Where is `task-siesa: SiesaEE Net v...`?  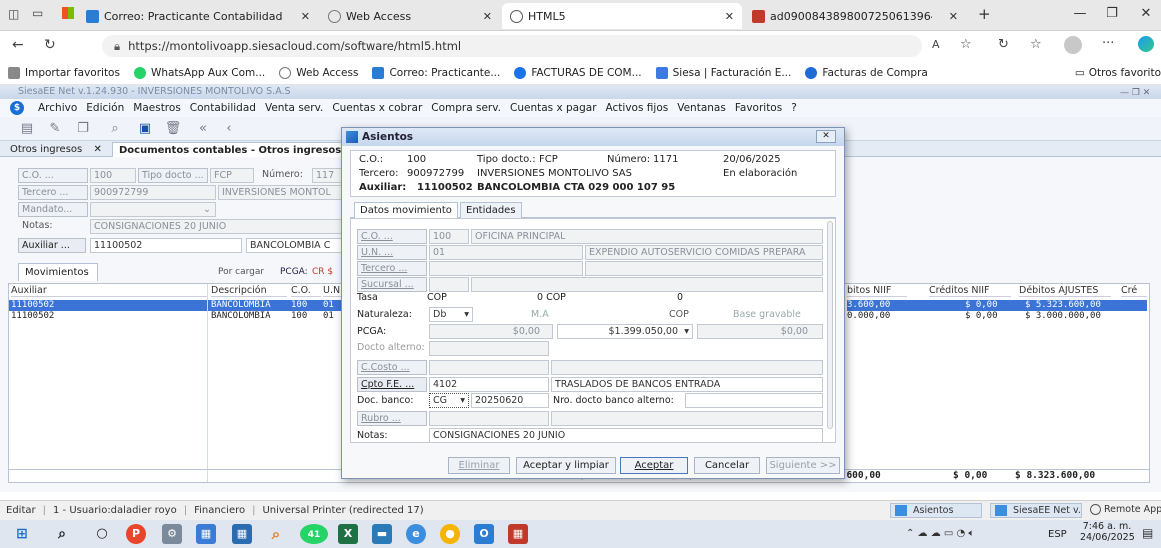
task-siesa: SiesaEE Net v... is located at coordinates (1036, 510).